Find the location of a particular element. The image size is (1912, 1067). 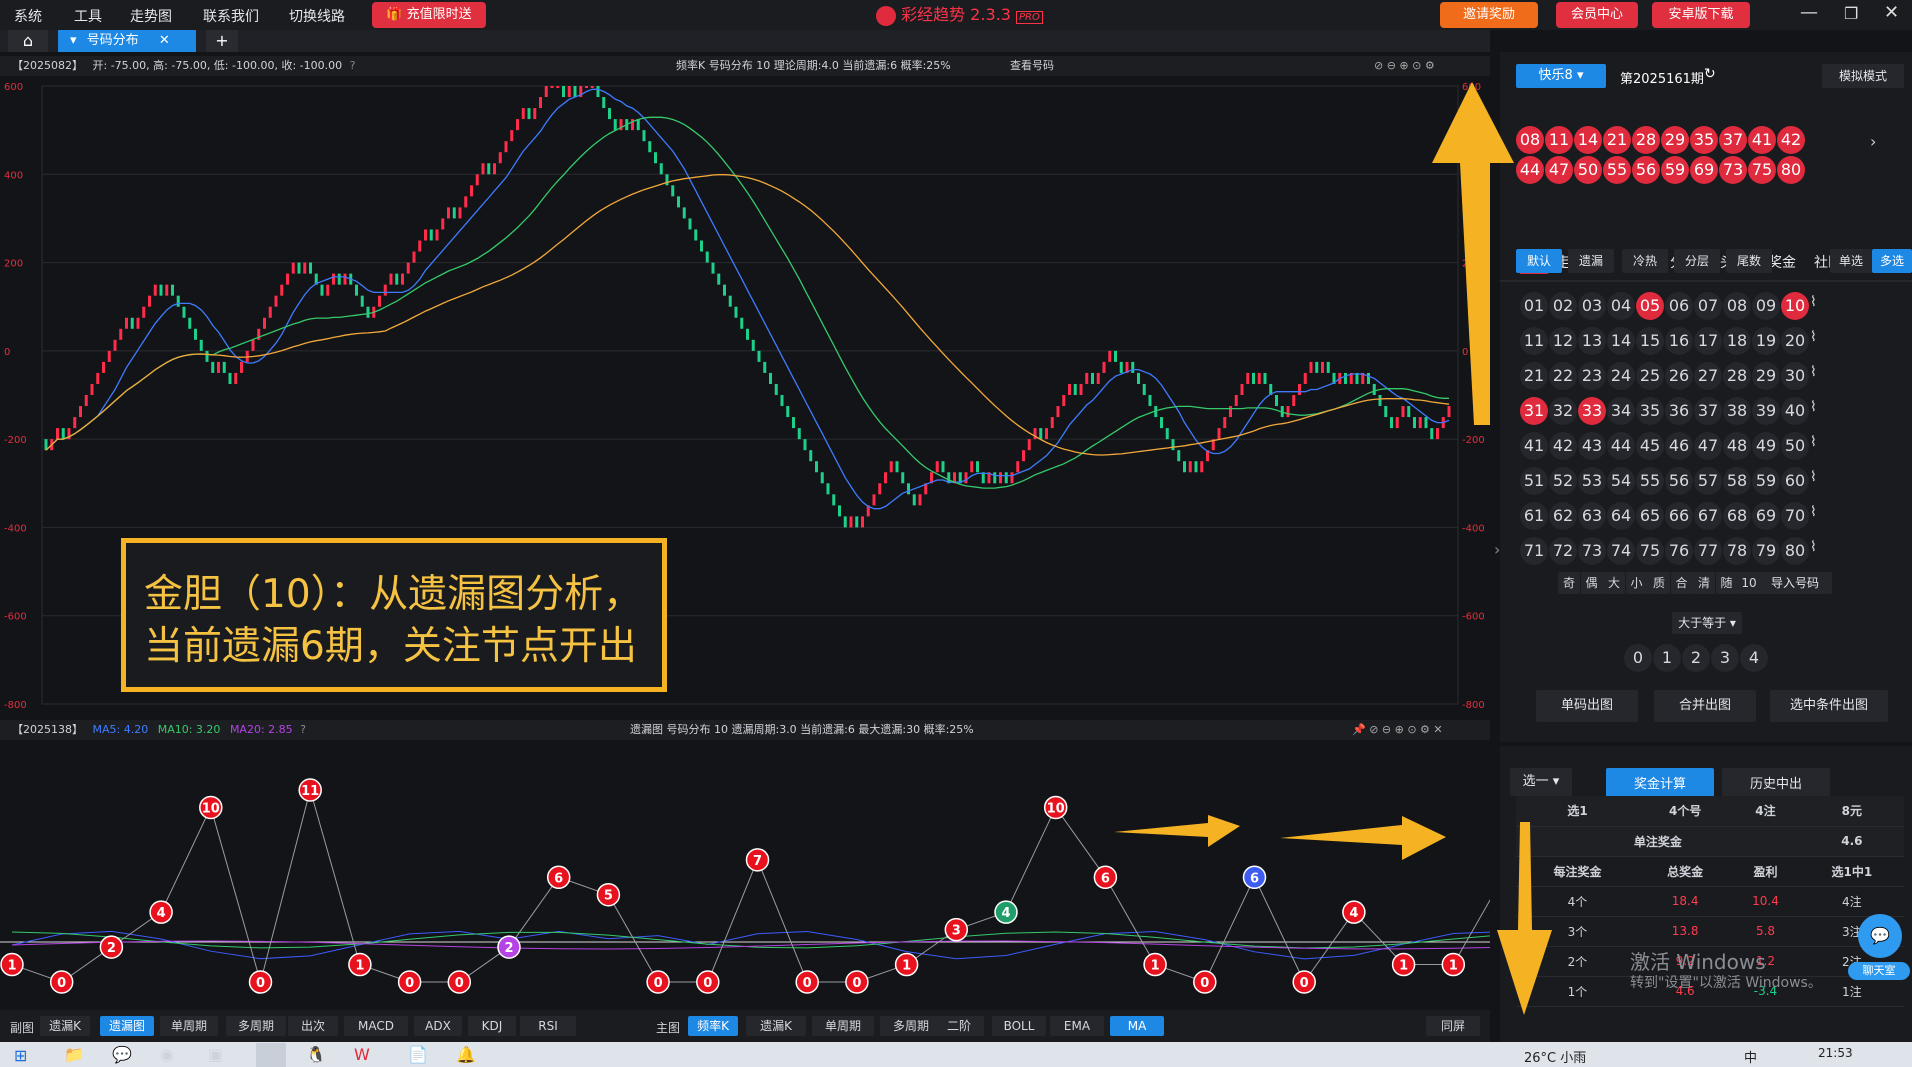

down-arrow-icon is located at coordinates (1524, 918).